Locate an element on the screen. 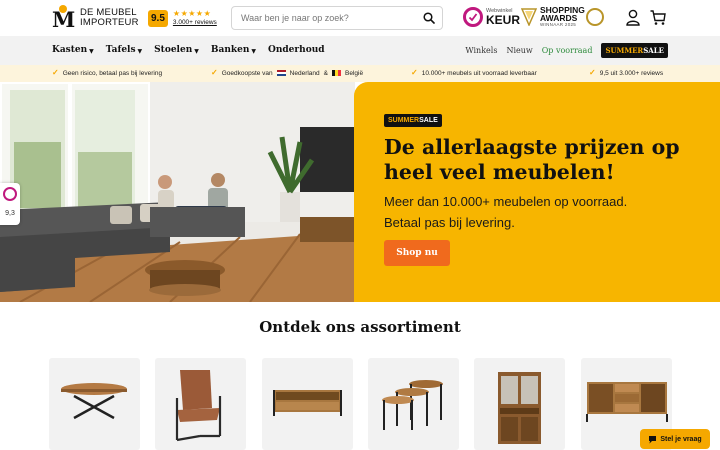 Image resolution: width=720 pixels, height=450 pixels. nav-item-kasten: Kasten ▼ is located at coordinates (73, 50).